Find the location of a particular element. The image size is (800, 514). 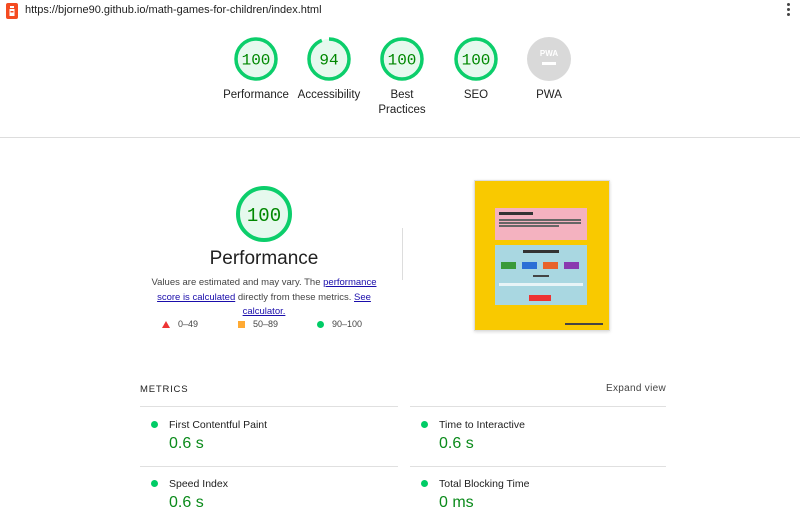

metric-first-contentful-paint: First Contentful Paint 0.6 s is located at coordinates (265, 437).